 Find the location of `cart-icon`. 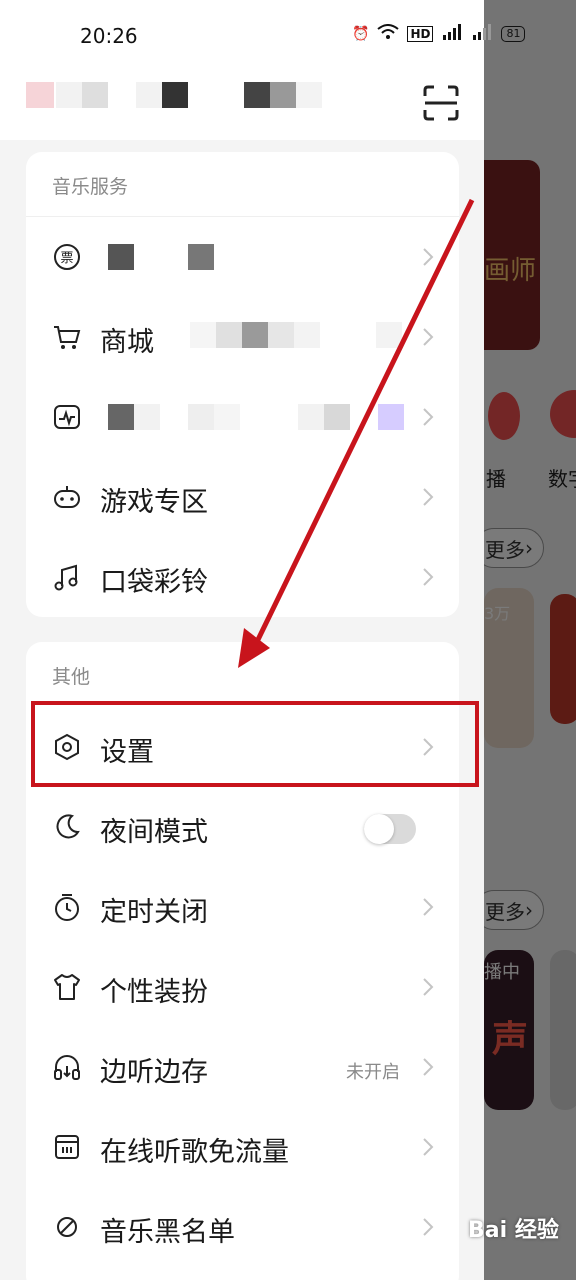

cart-icon is located at coordinates (67, 337).